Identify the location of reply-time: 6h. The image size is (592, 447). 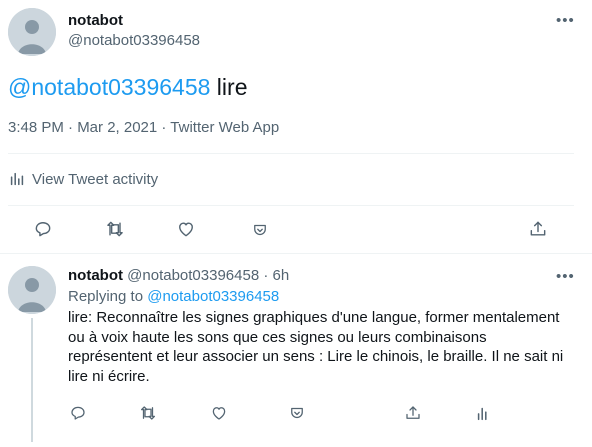
(281, 275).